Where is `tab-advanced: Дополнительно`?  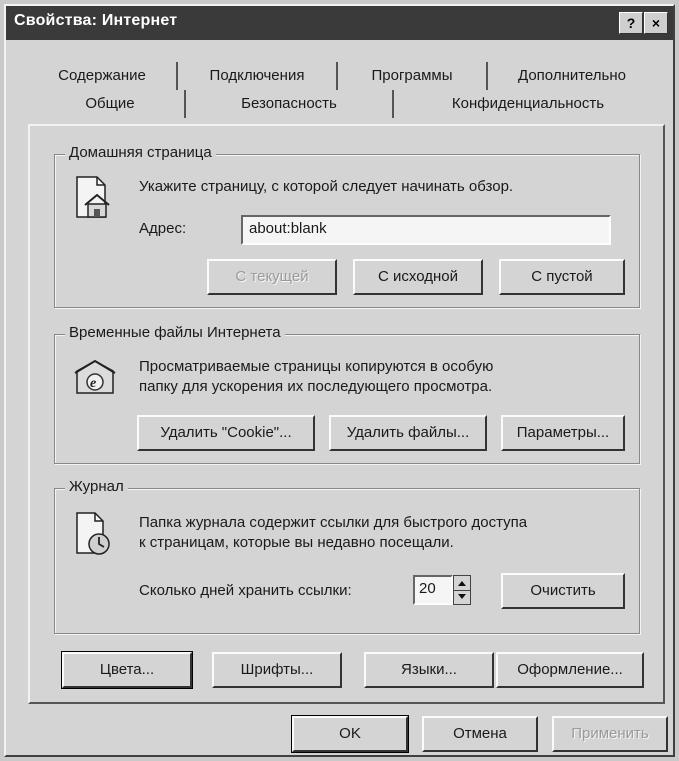 tab-advanced: Дополнительно is located at coordinates (571, 76).